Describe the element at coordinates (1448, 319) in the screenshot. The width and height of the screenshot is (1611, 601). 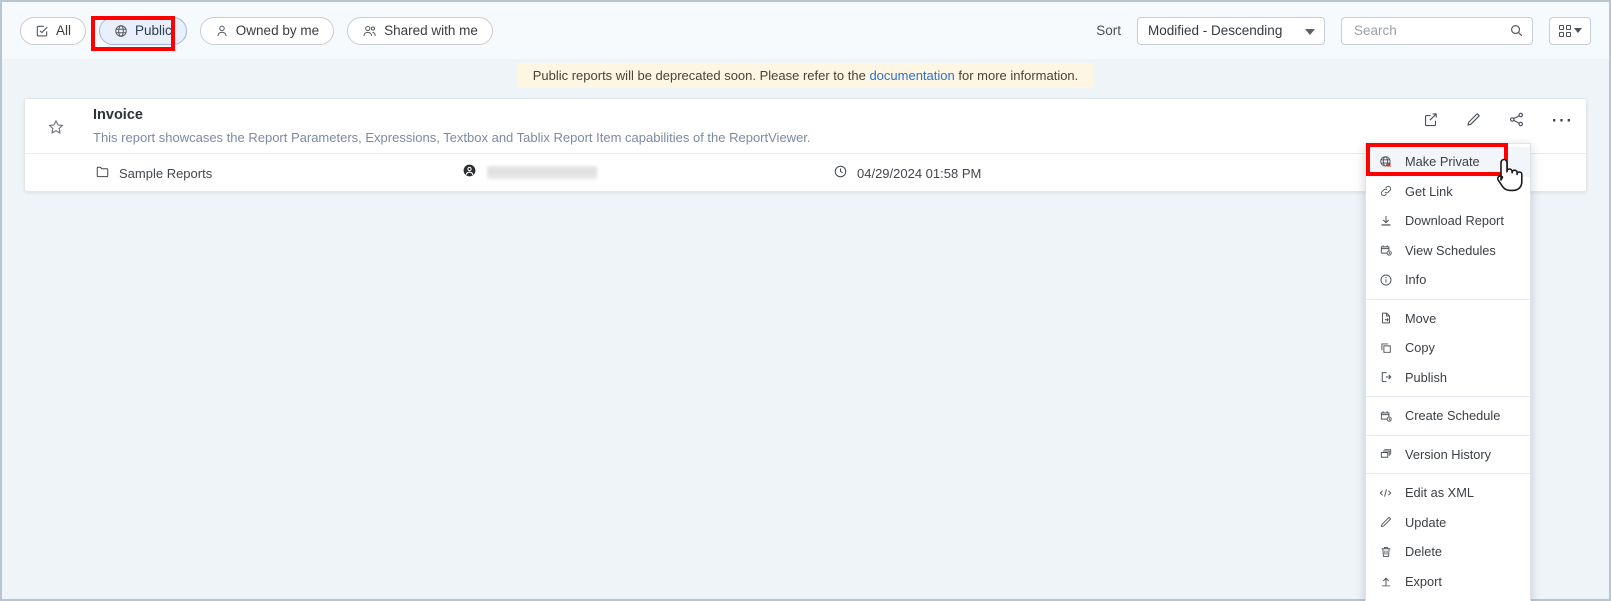
I see `menu-item-move: Move` at that location.